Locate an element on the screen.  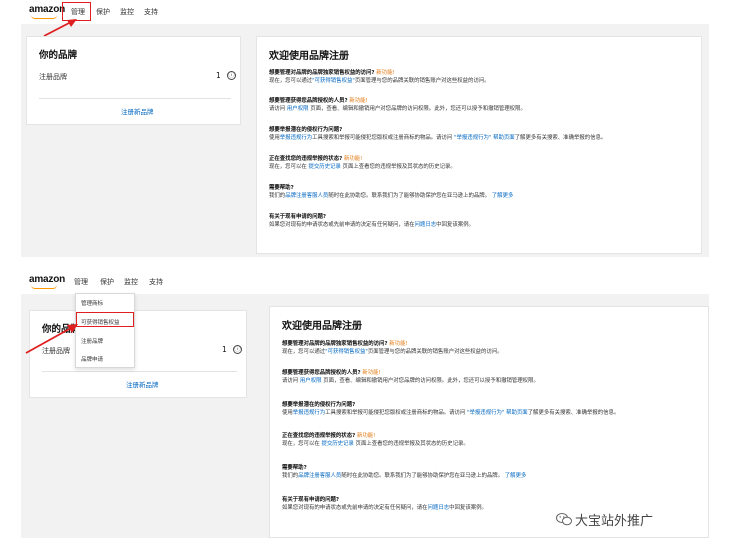
wechat-icon is located at coordinates (564, 519).